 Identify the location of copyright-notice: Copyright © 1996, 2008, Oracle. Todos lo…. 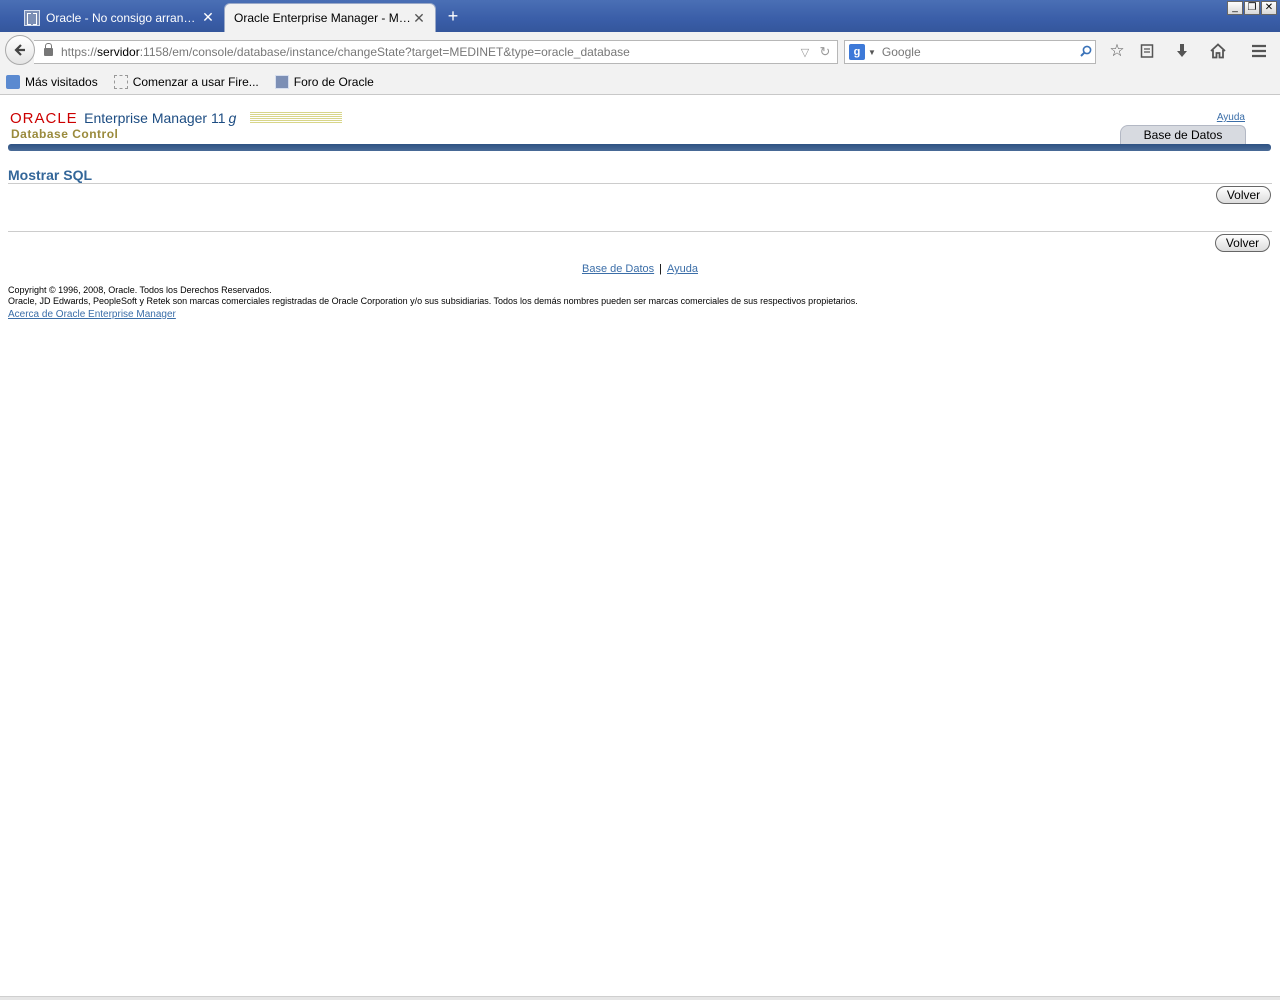
(433, 296).